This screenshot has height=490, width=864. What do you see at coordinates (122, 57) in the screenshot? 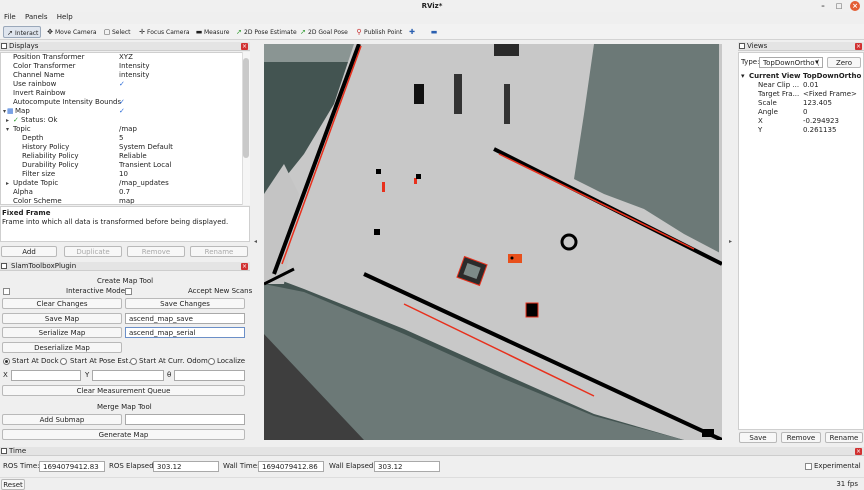
I see `tree-row: Position Transformer XYZ` at bounding box center [122, 57].